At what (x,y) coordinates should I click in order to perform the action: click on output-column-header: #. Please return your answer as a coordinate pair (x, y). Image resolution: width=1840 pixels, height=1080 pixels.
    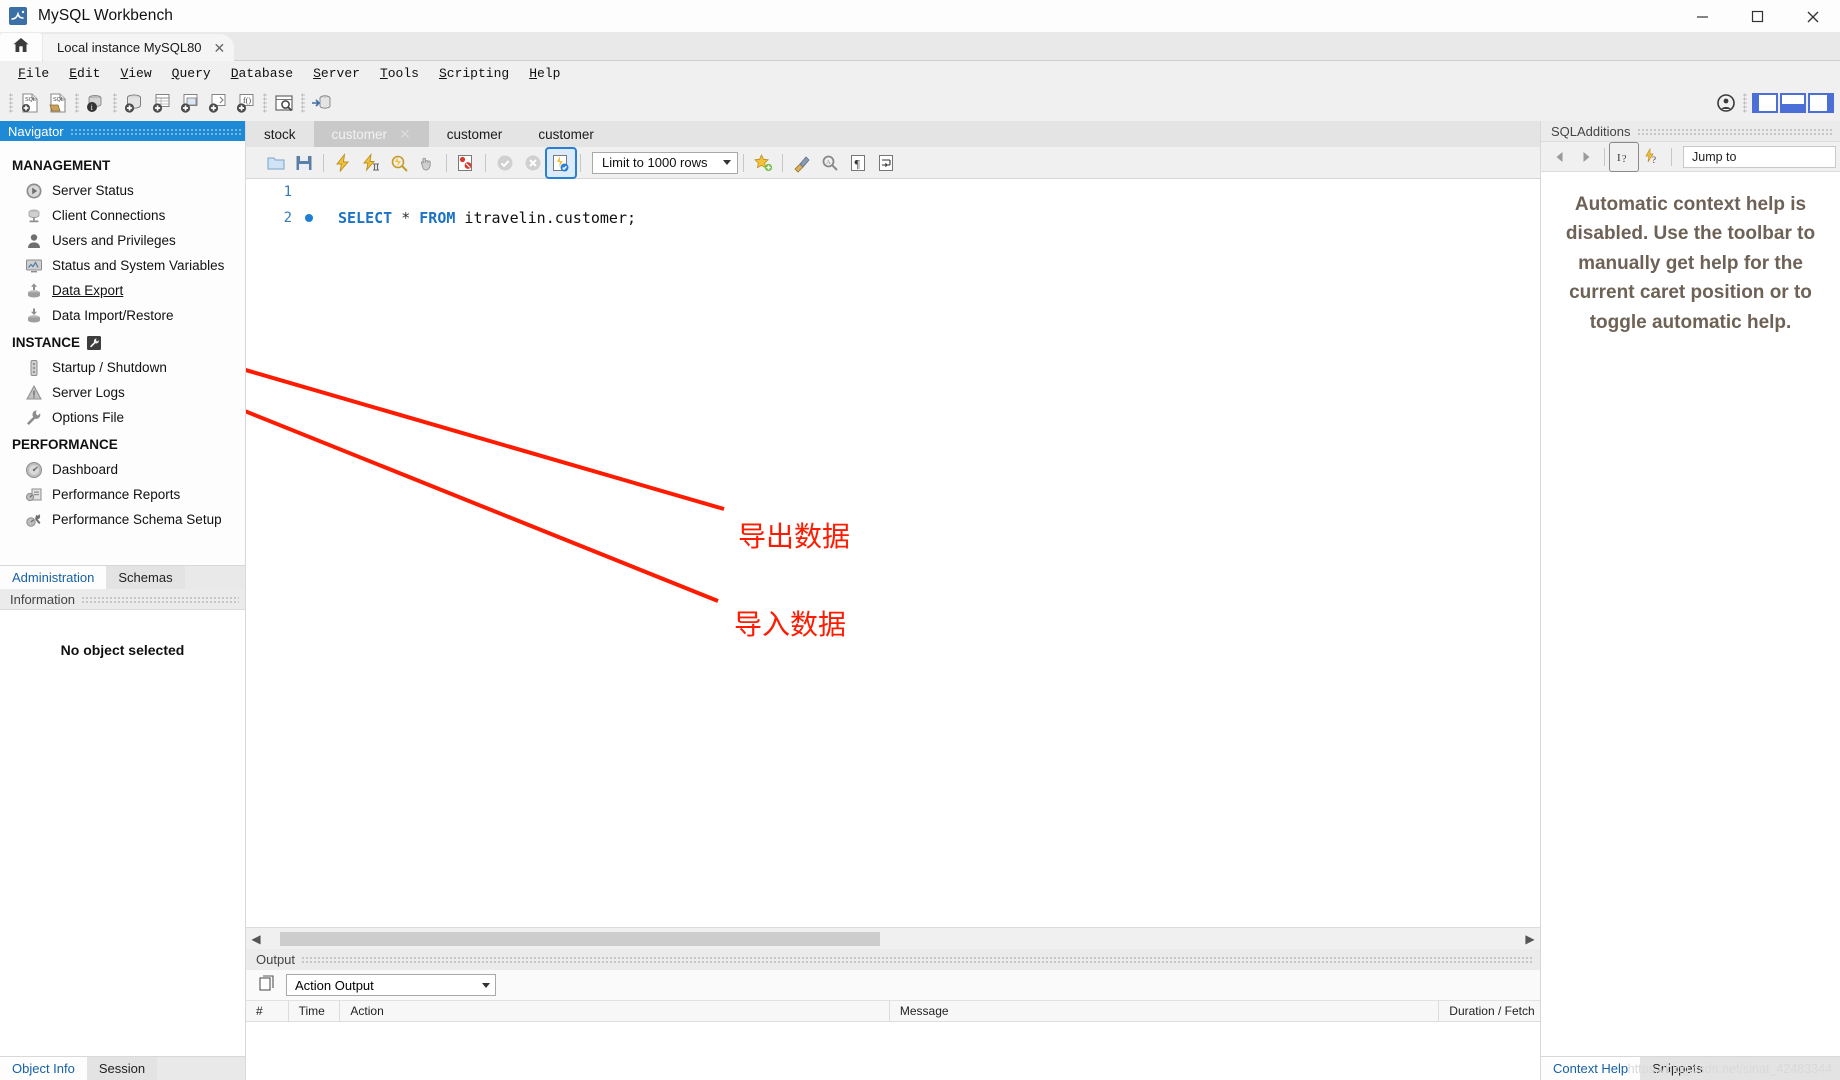
    Looking at the image, I should click on (267, 1011).